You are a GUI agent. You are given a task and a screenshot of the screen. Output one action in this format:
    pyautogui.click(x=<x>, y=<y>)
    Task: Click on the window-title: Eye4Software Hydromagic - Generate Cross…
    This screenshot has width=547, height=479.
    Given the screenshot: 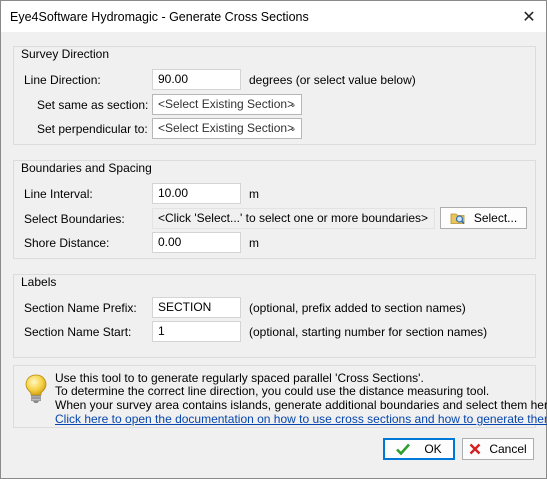 What is the action you would take?
    pyautogui.click(x=159, y=17)
    